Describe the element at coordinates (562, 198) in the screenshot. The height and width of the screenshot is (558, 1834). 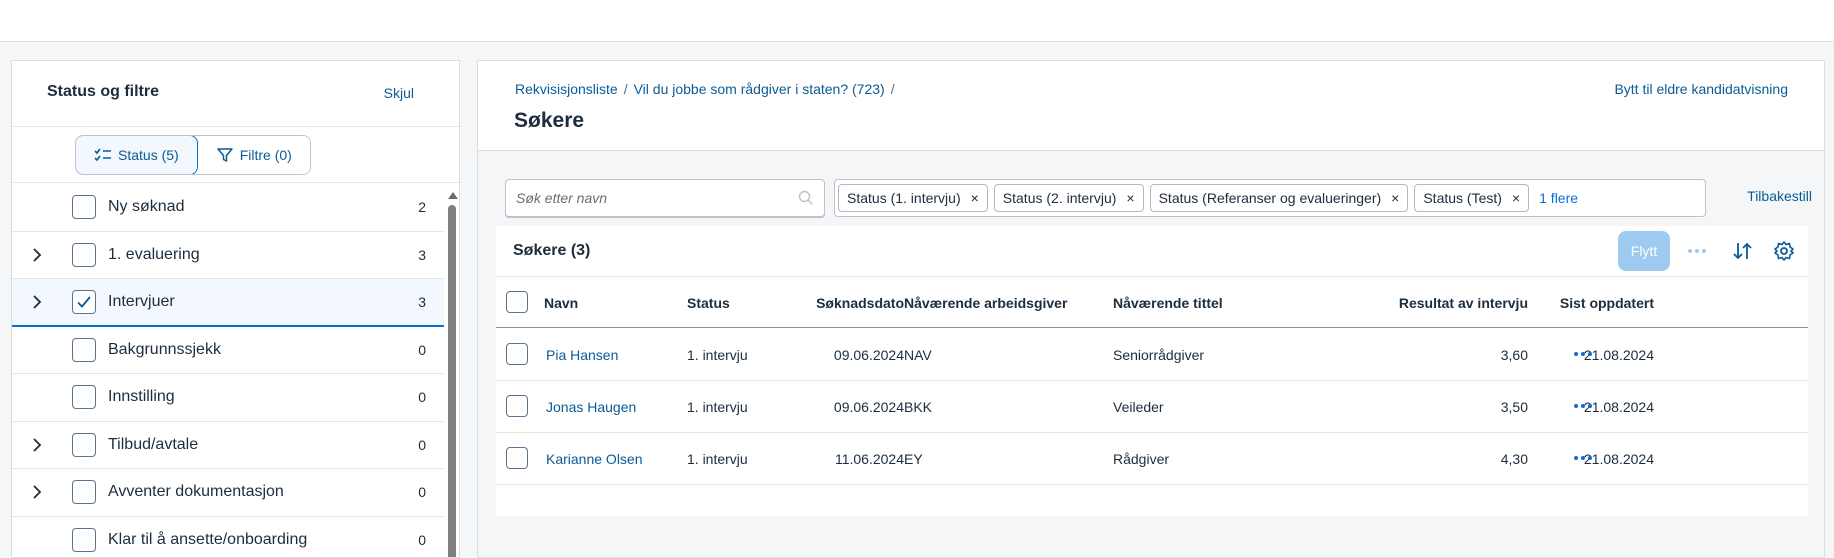
I see `search-placeholder: Søk etter navn` at that location.